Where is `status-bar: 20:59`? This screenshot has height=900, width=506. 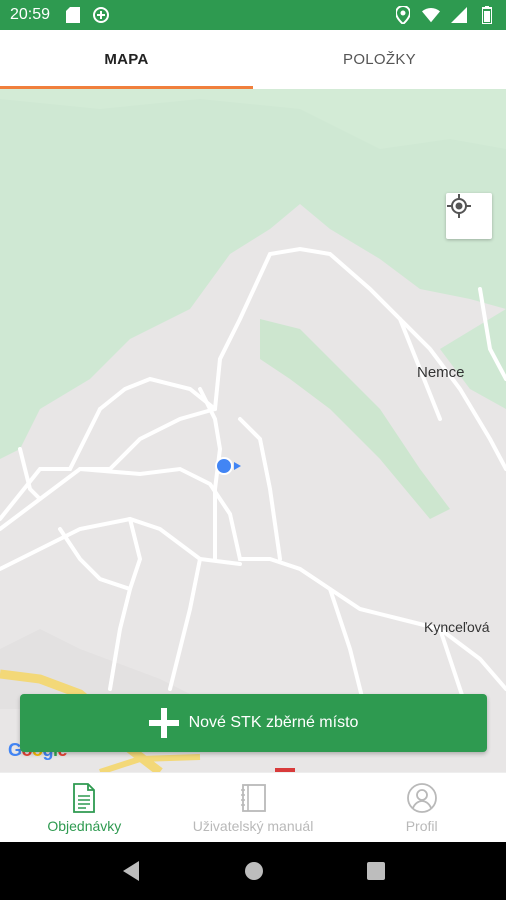
status-bar: 20:59 is located at coordinates (253, 15).